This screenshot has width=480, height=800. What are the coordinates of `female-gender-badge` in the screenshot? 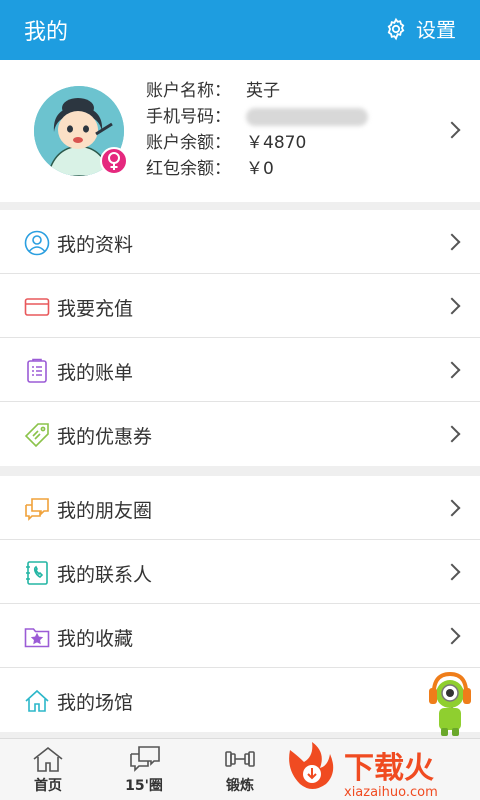 It's located at (114, 161).